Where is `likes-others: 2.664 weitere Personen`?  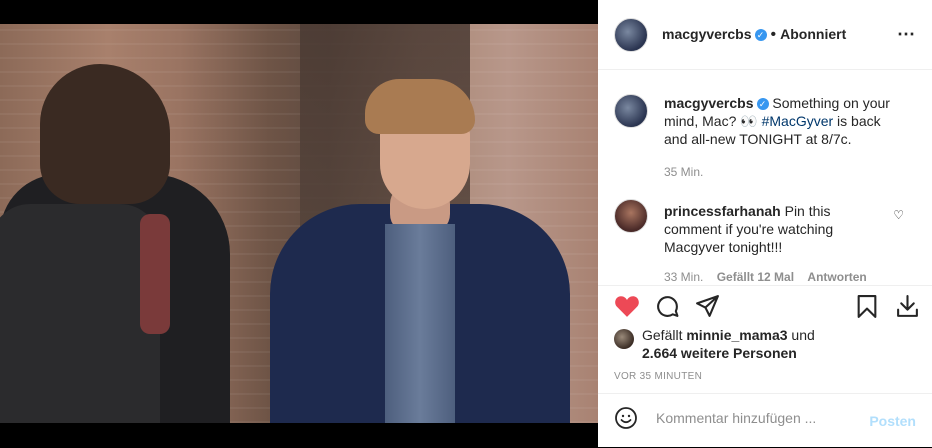
likes-others: 2.664 weitere Personen is located at coordinates (778, 353).